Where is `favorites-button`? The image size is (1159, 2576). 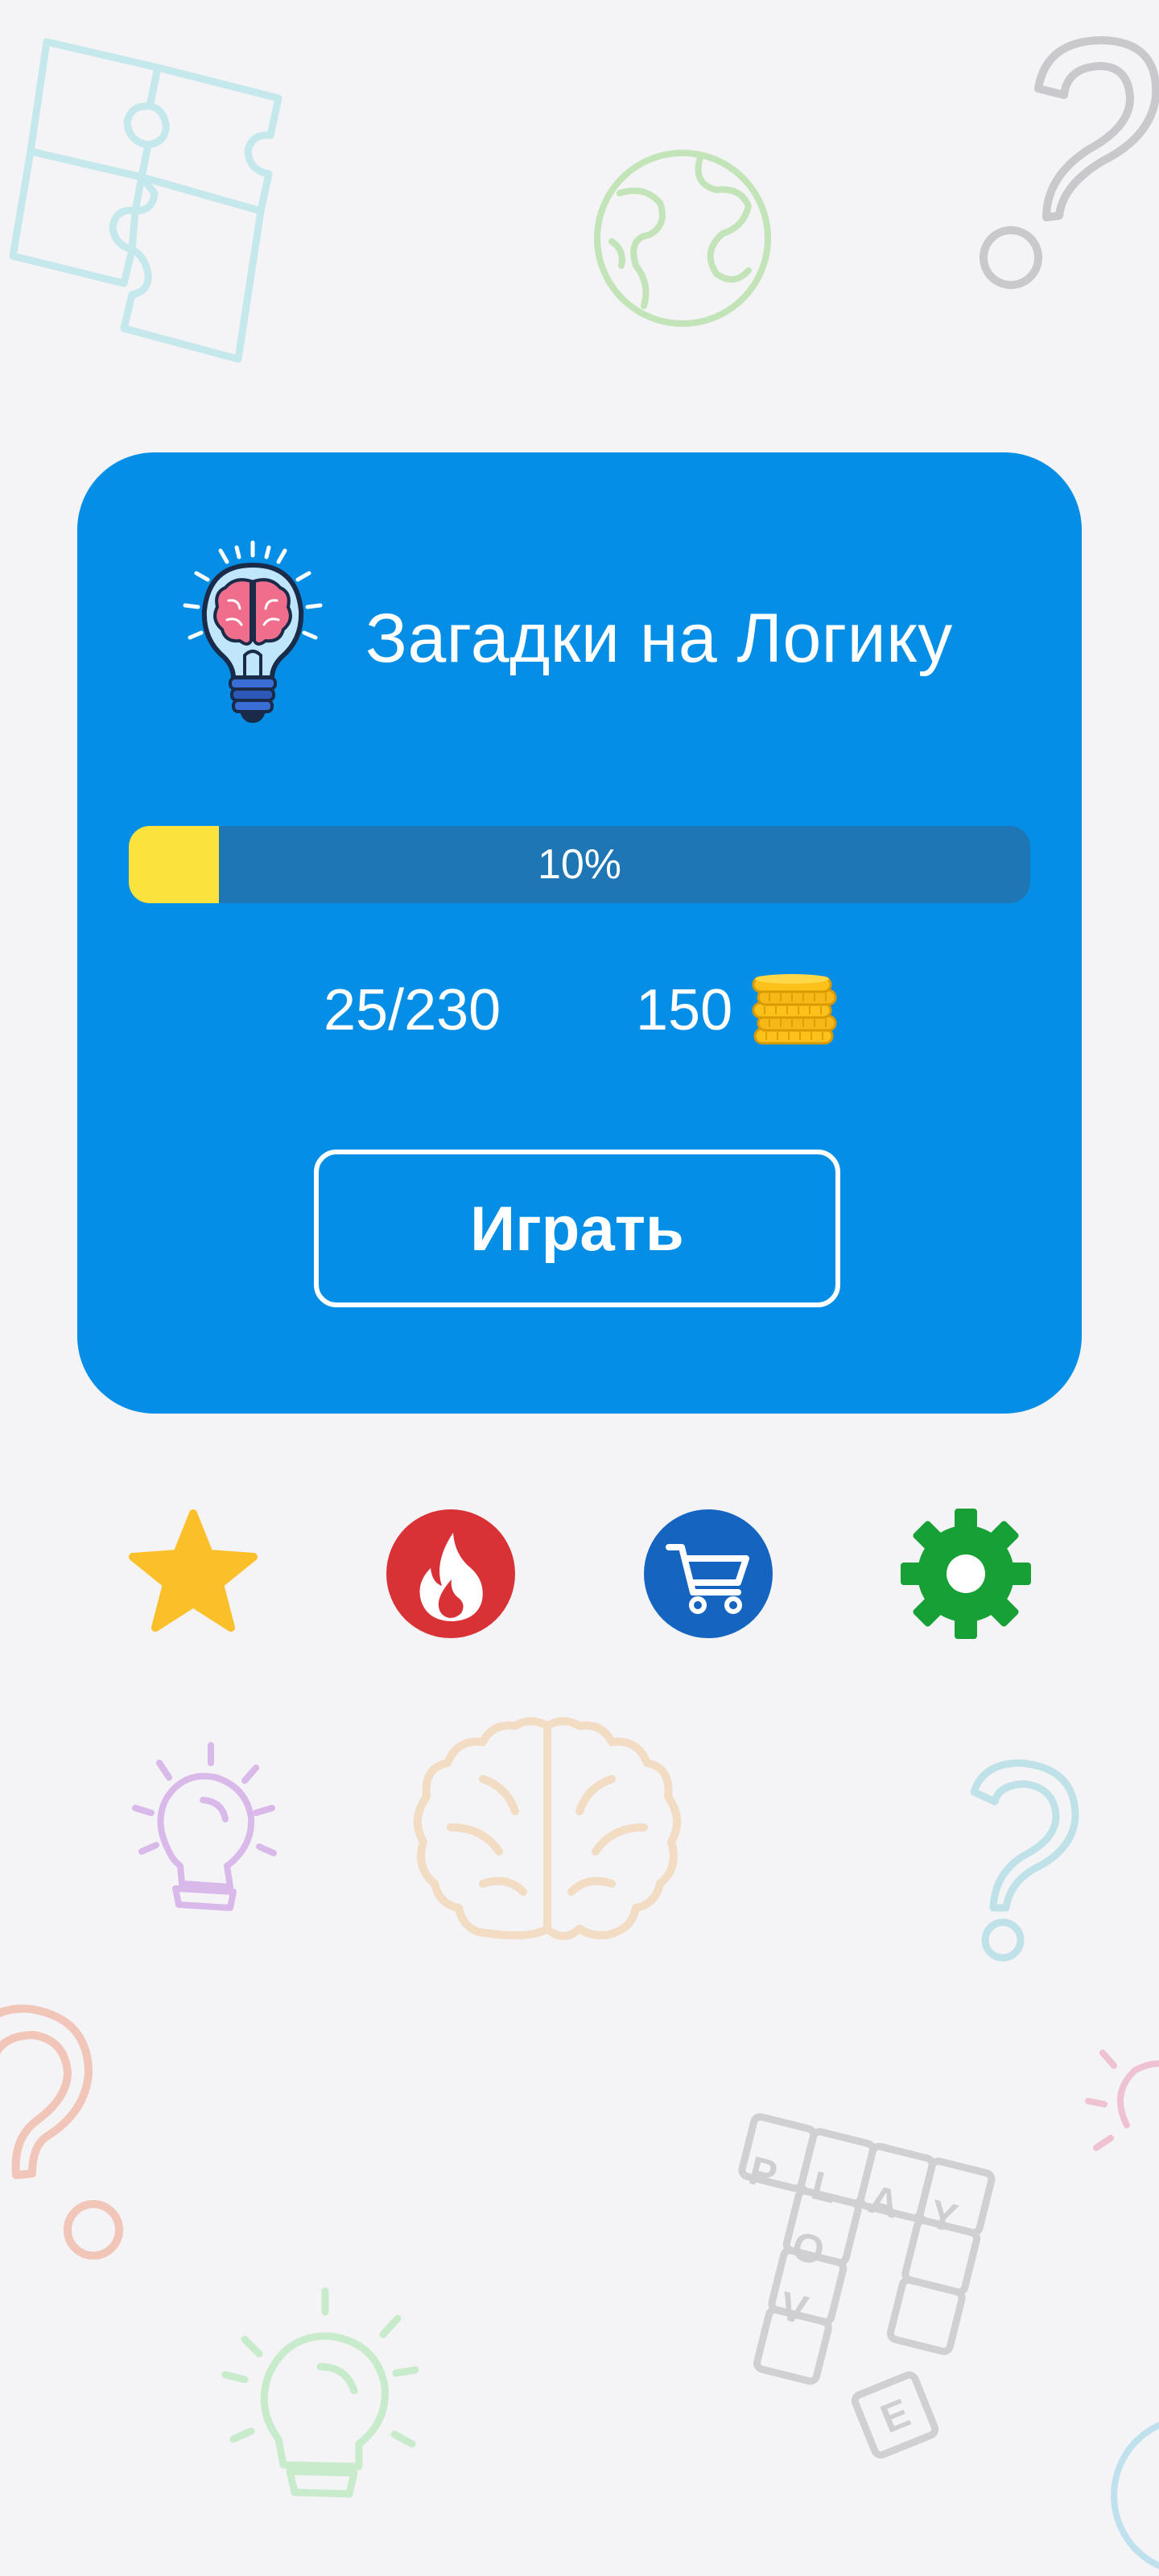 favorites-button is located at coordinates (193, 1573).